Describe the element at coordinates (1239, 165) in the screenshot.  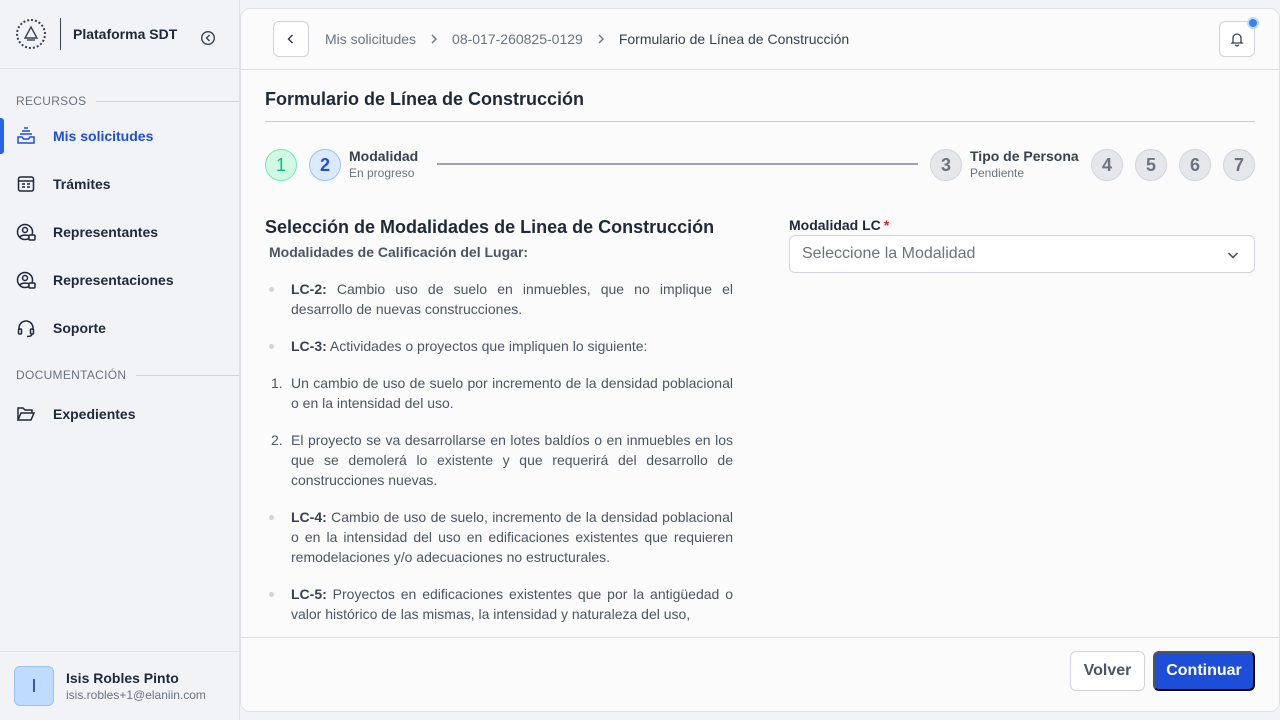
I see `step-7: 7` at that location.